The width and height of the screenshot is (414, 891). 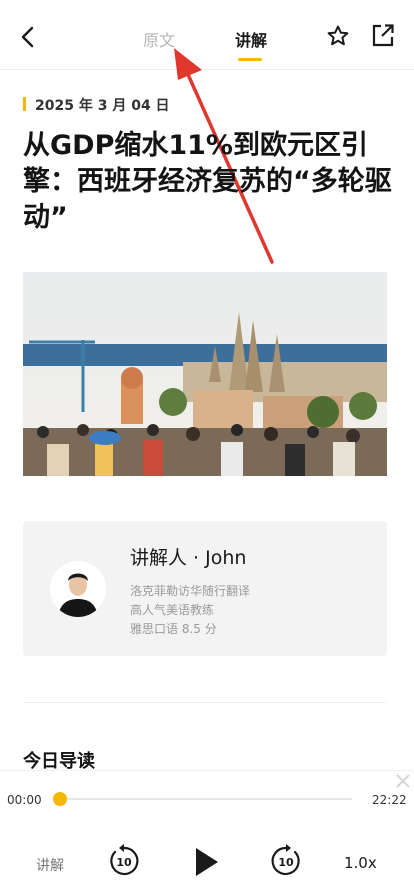 I want to click on back-arrow-icon, so click(x=28, y=37).